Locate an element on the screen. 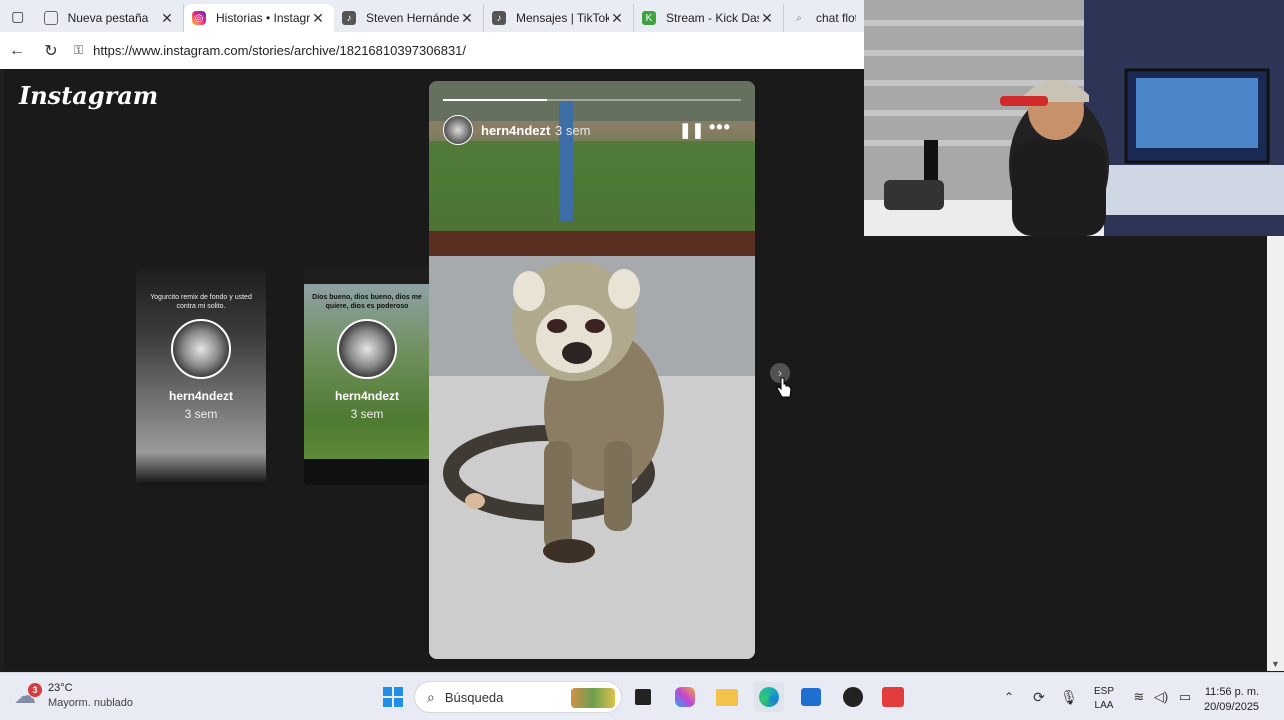 The height and width of the screenshot is (720, 1284). scroll-down-icon: ▼ is located at coordinates (1275, 664).